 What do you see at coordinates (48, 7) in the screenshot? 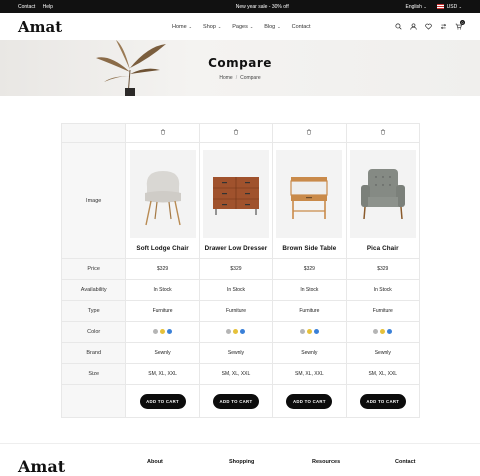
I see `topbar-help-link: Help` at bounding box center [48, 7].